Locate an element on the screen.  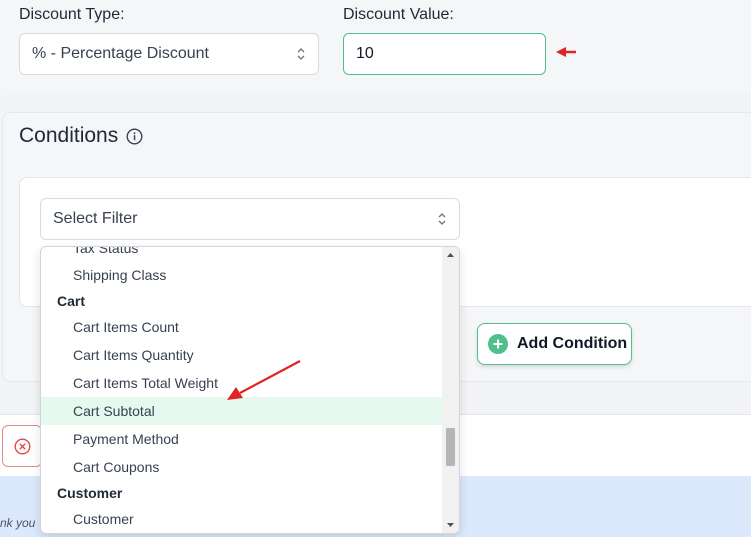
conditions-title: Conditions is located at coordinates (69, 135).